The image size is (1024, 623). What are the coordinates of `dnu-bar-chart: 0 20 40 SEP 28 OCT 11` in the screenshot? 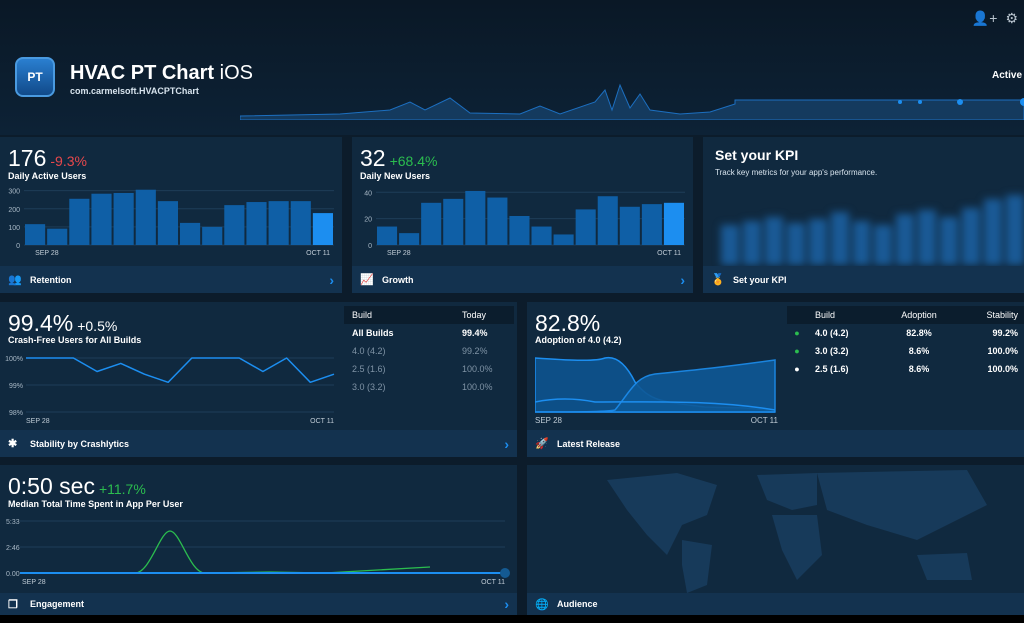 It's located at (524, 223).